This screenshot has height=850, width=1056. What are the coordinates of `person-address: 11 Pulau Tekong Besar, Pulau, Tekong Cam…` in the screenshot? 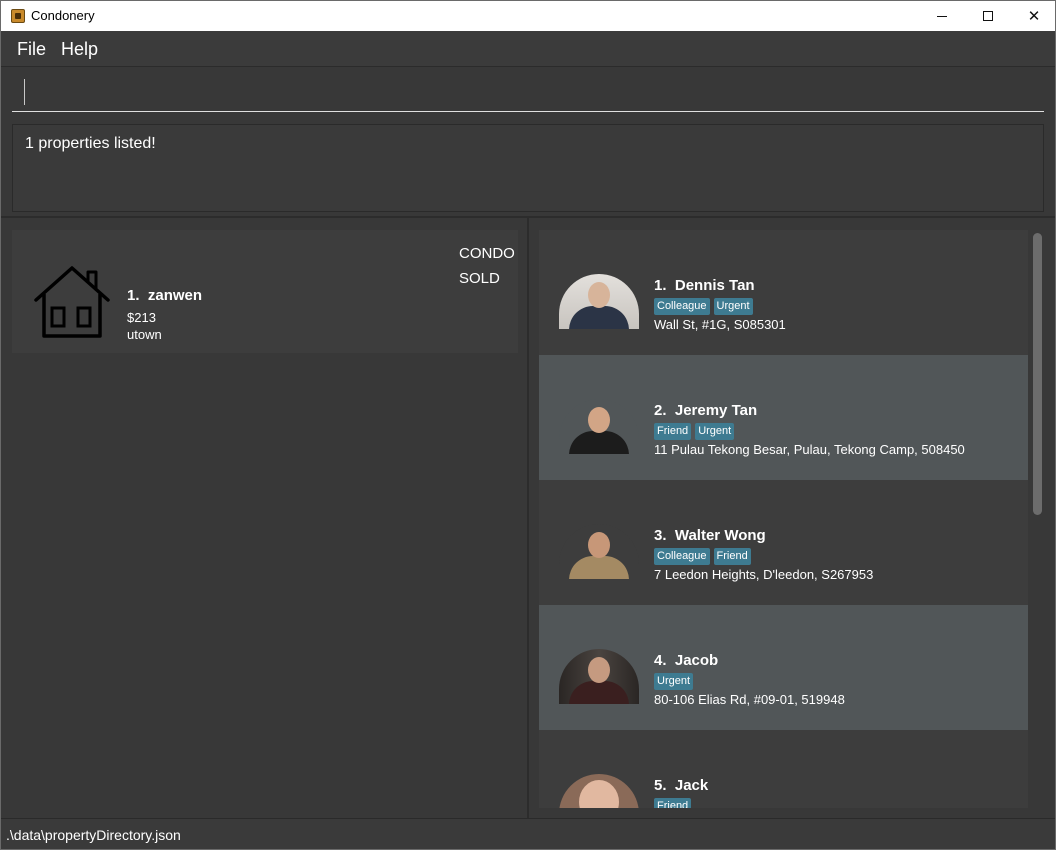 It's located at (809, 449).